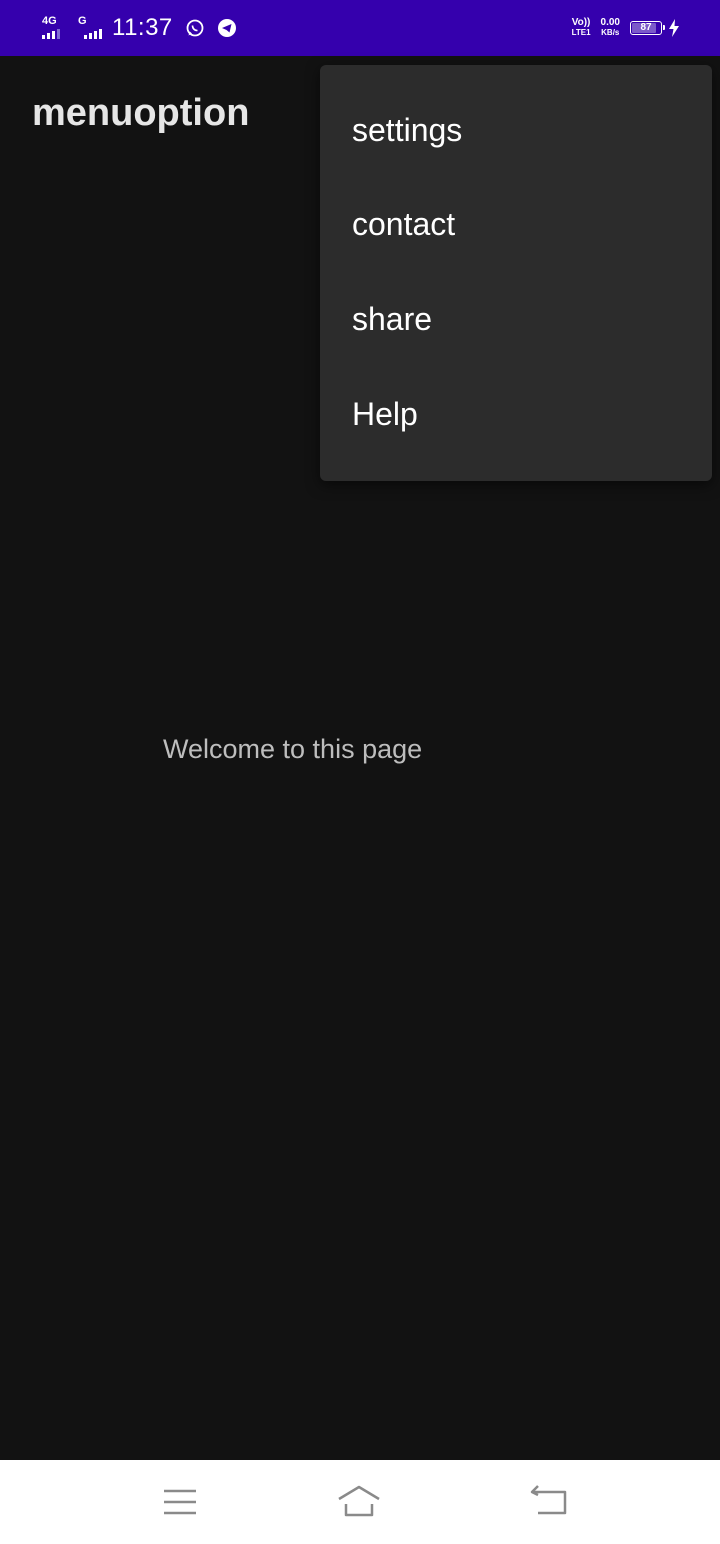 This screenshot has height=1544, width=720. I want to click on back-button, so click(548, 1502).